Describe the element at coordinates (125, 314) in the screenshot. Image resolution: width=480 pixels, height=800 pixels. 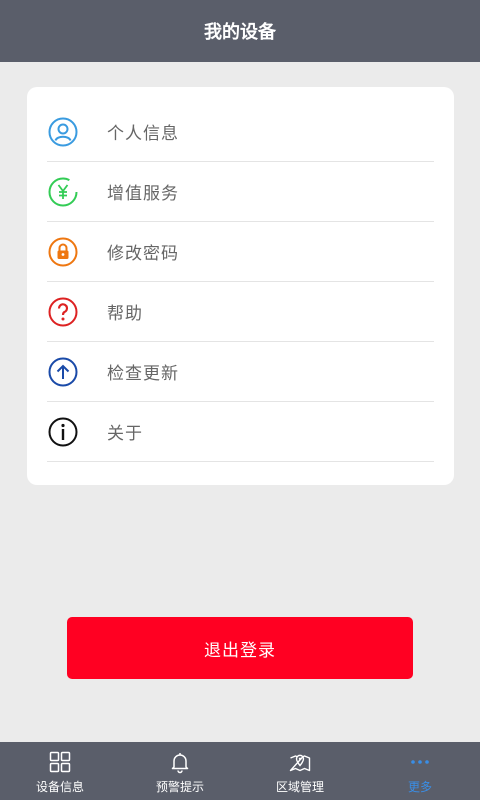
I see `menu-label: 帮助` at that location.